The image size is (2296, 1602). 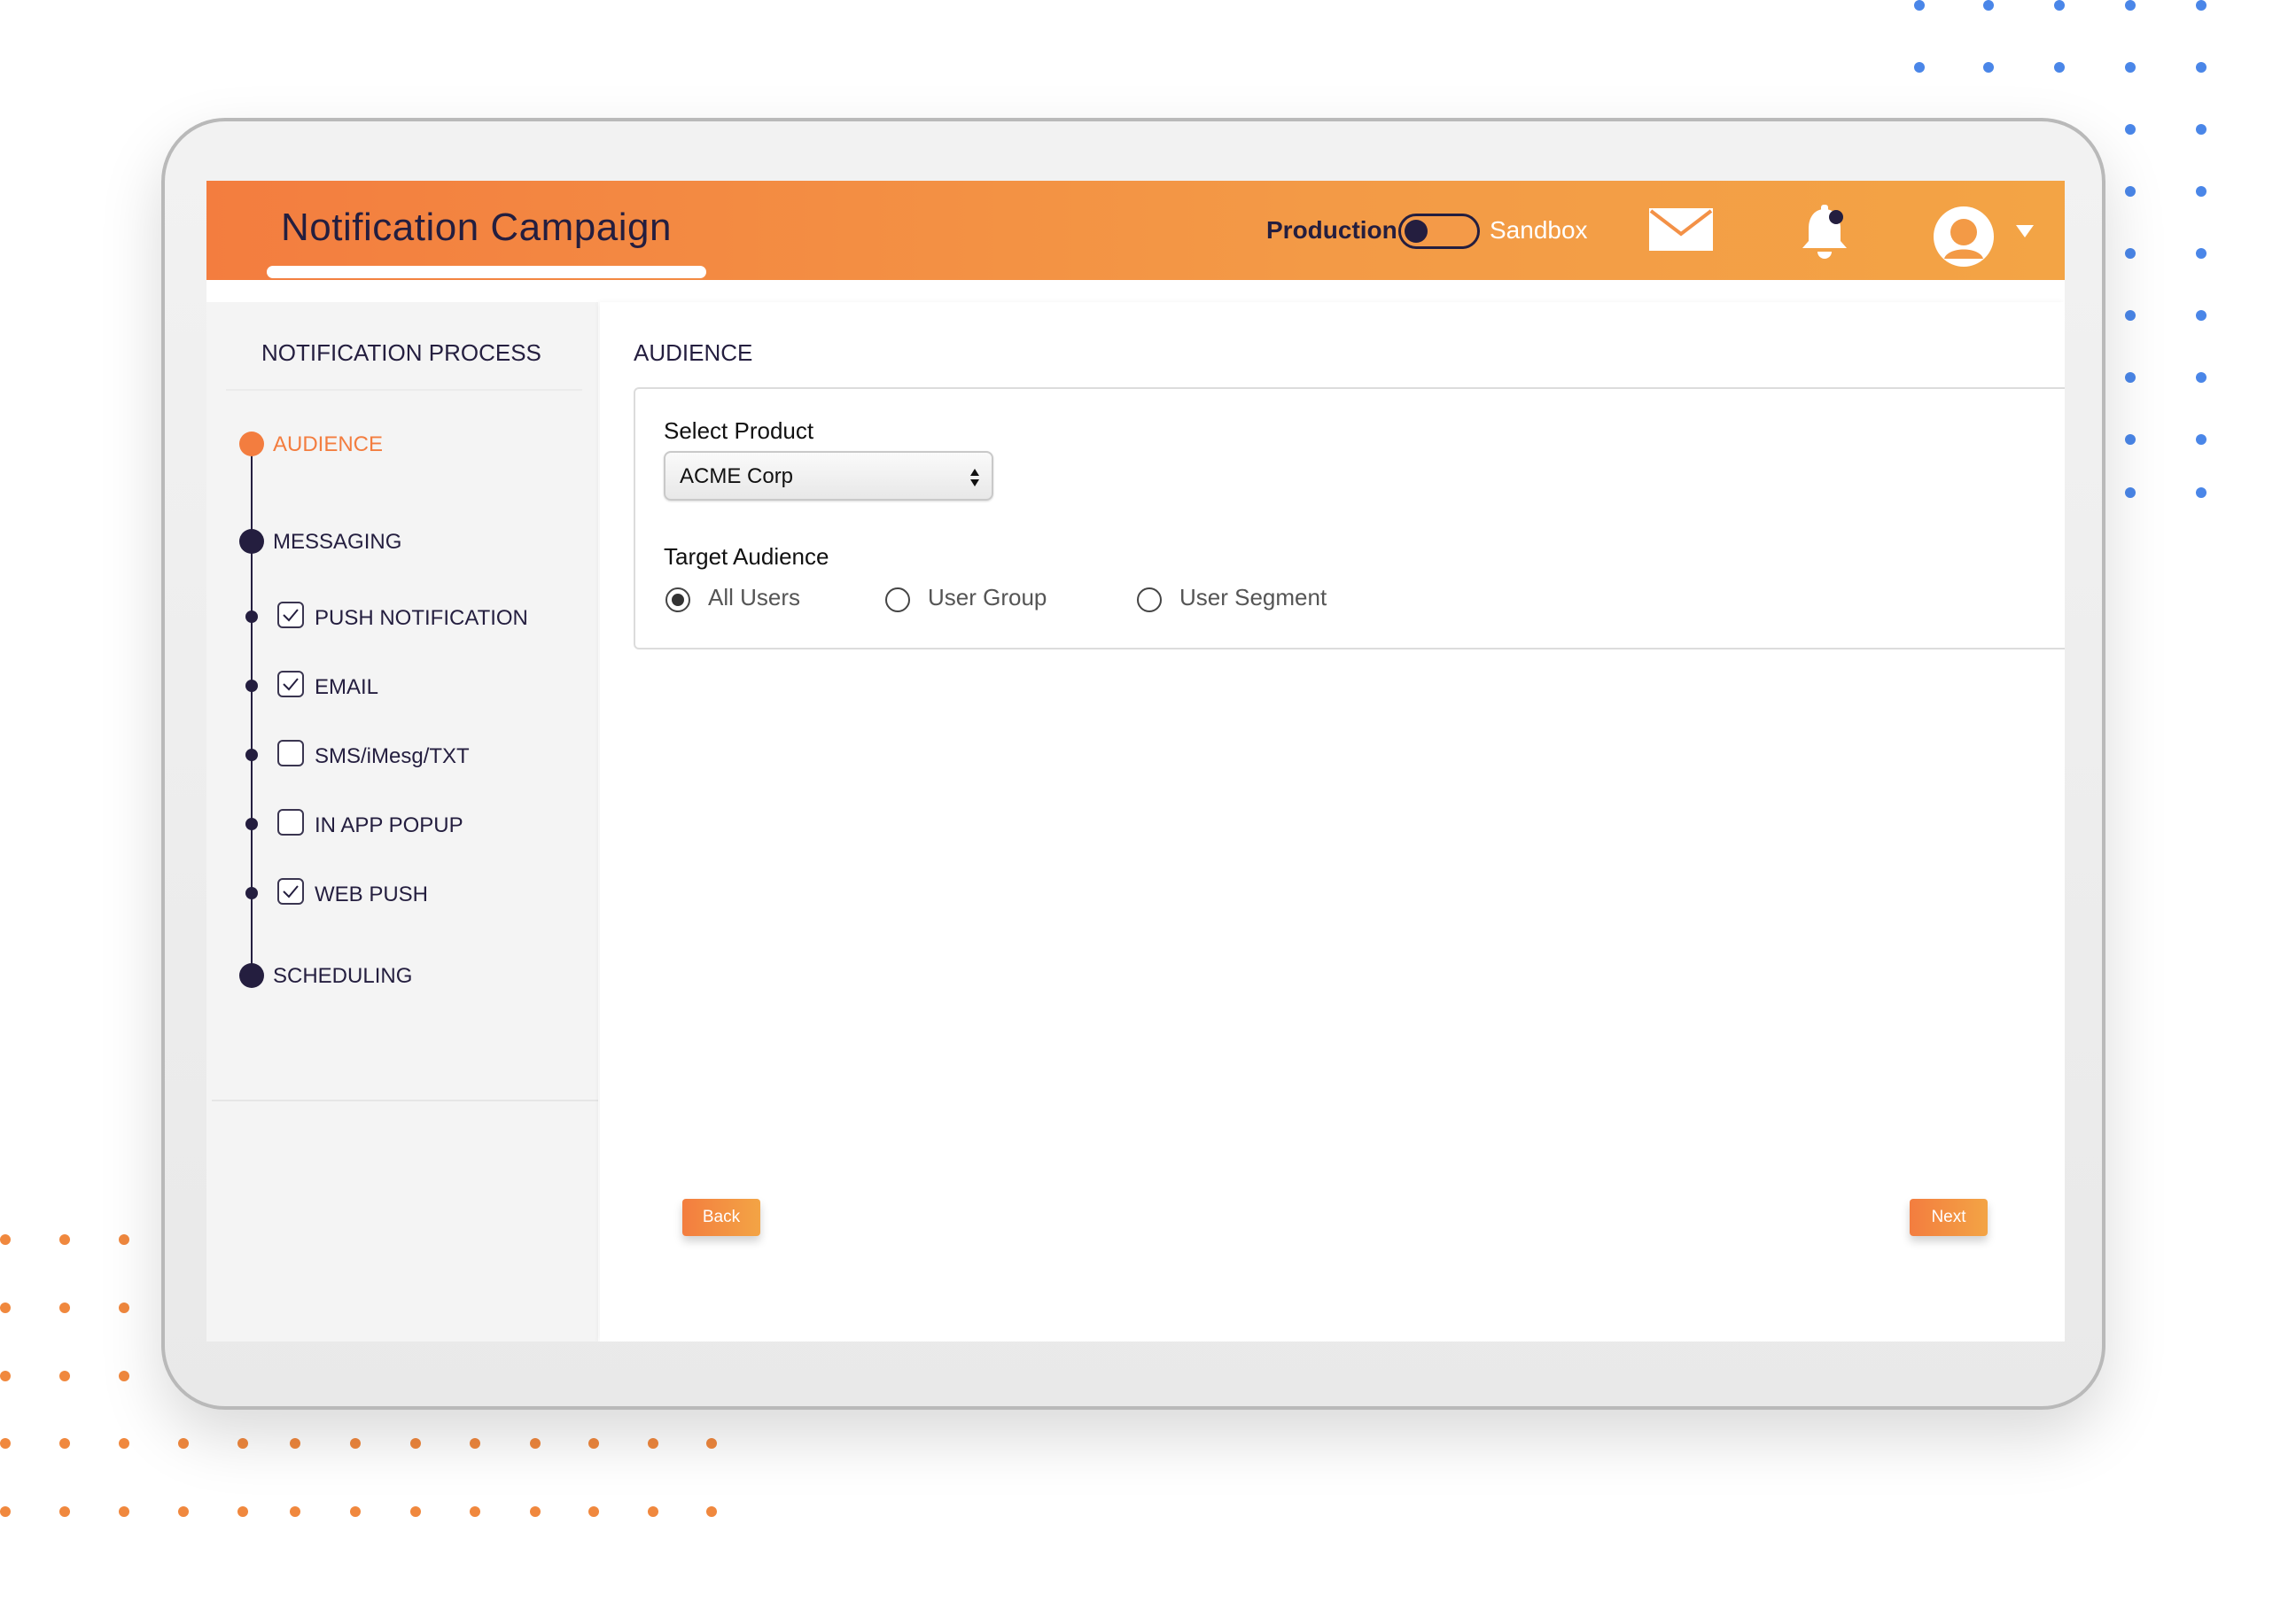 I want to click on radio-label-user-segment: User Segment, so click(x=1253, y=597).